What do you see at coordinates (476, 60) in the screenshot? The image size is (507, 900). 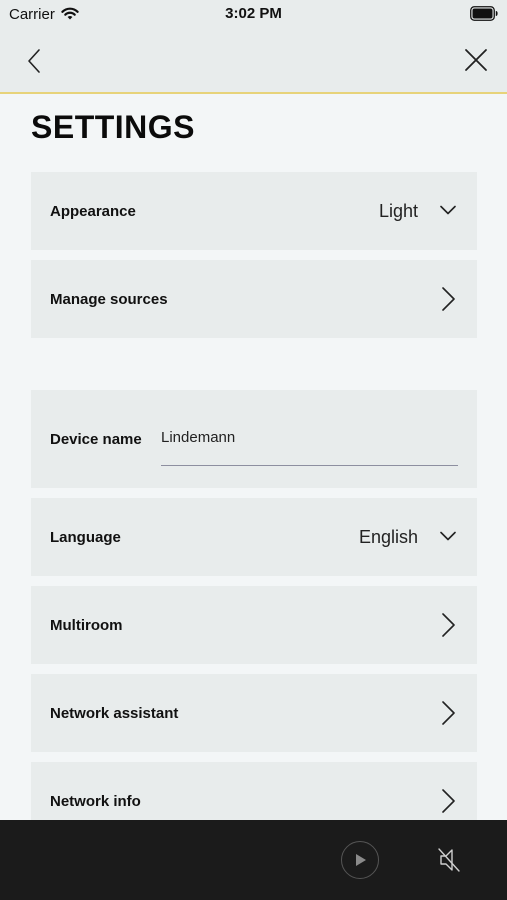 I see `close-icon` at bounding box center [476, 60].